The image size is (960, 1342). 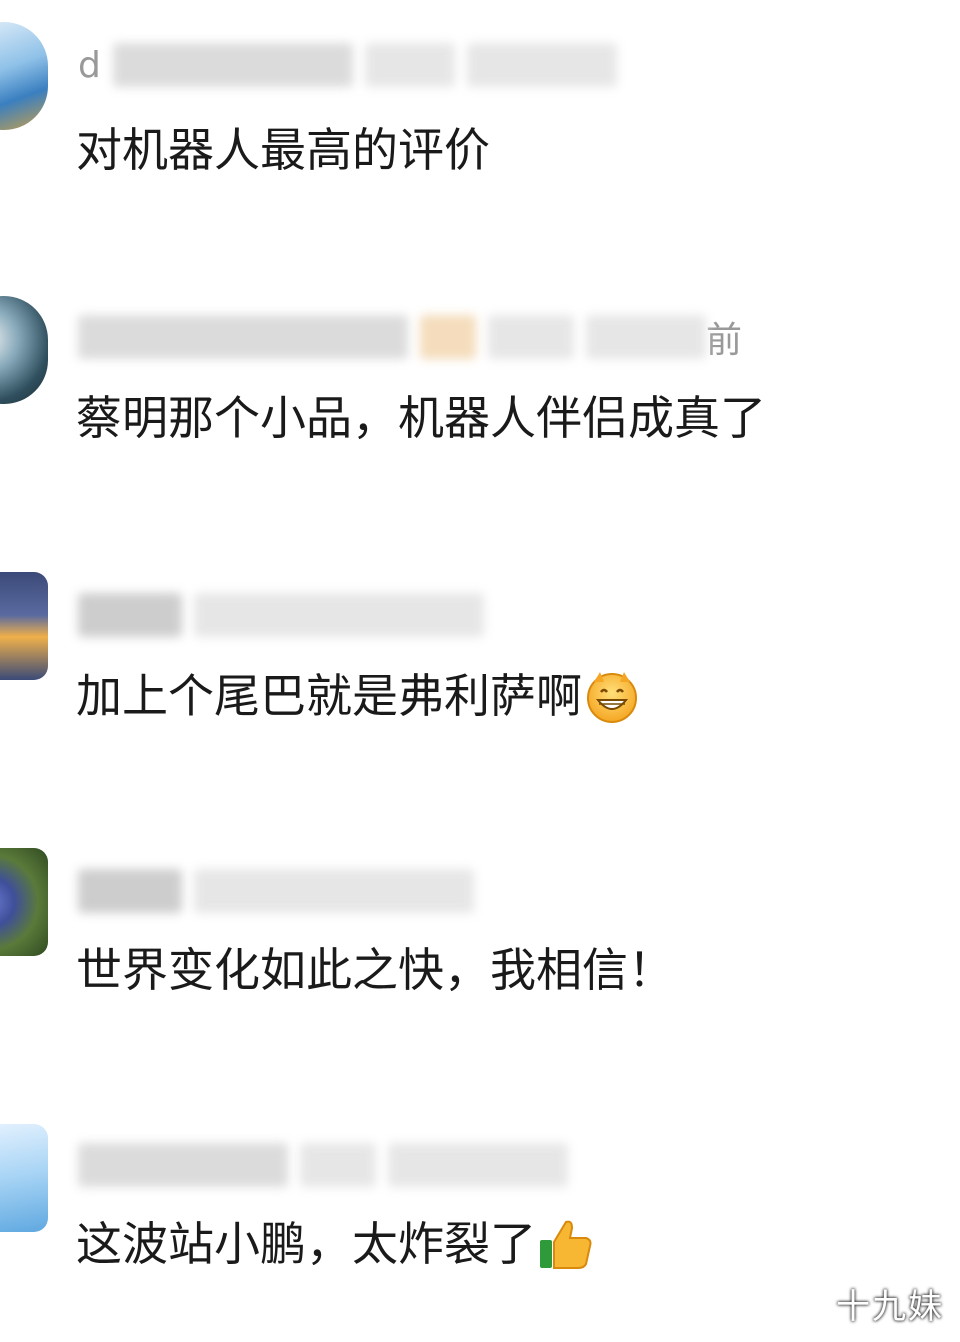 I want to click on comment-body: 加上个尾巴就是弗利萨啊, so click(x=329, y=696).